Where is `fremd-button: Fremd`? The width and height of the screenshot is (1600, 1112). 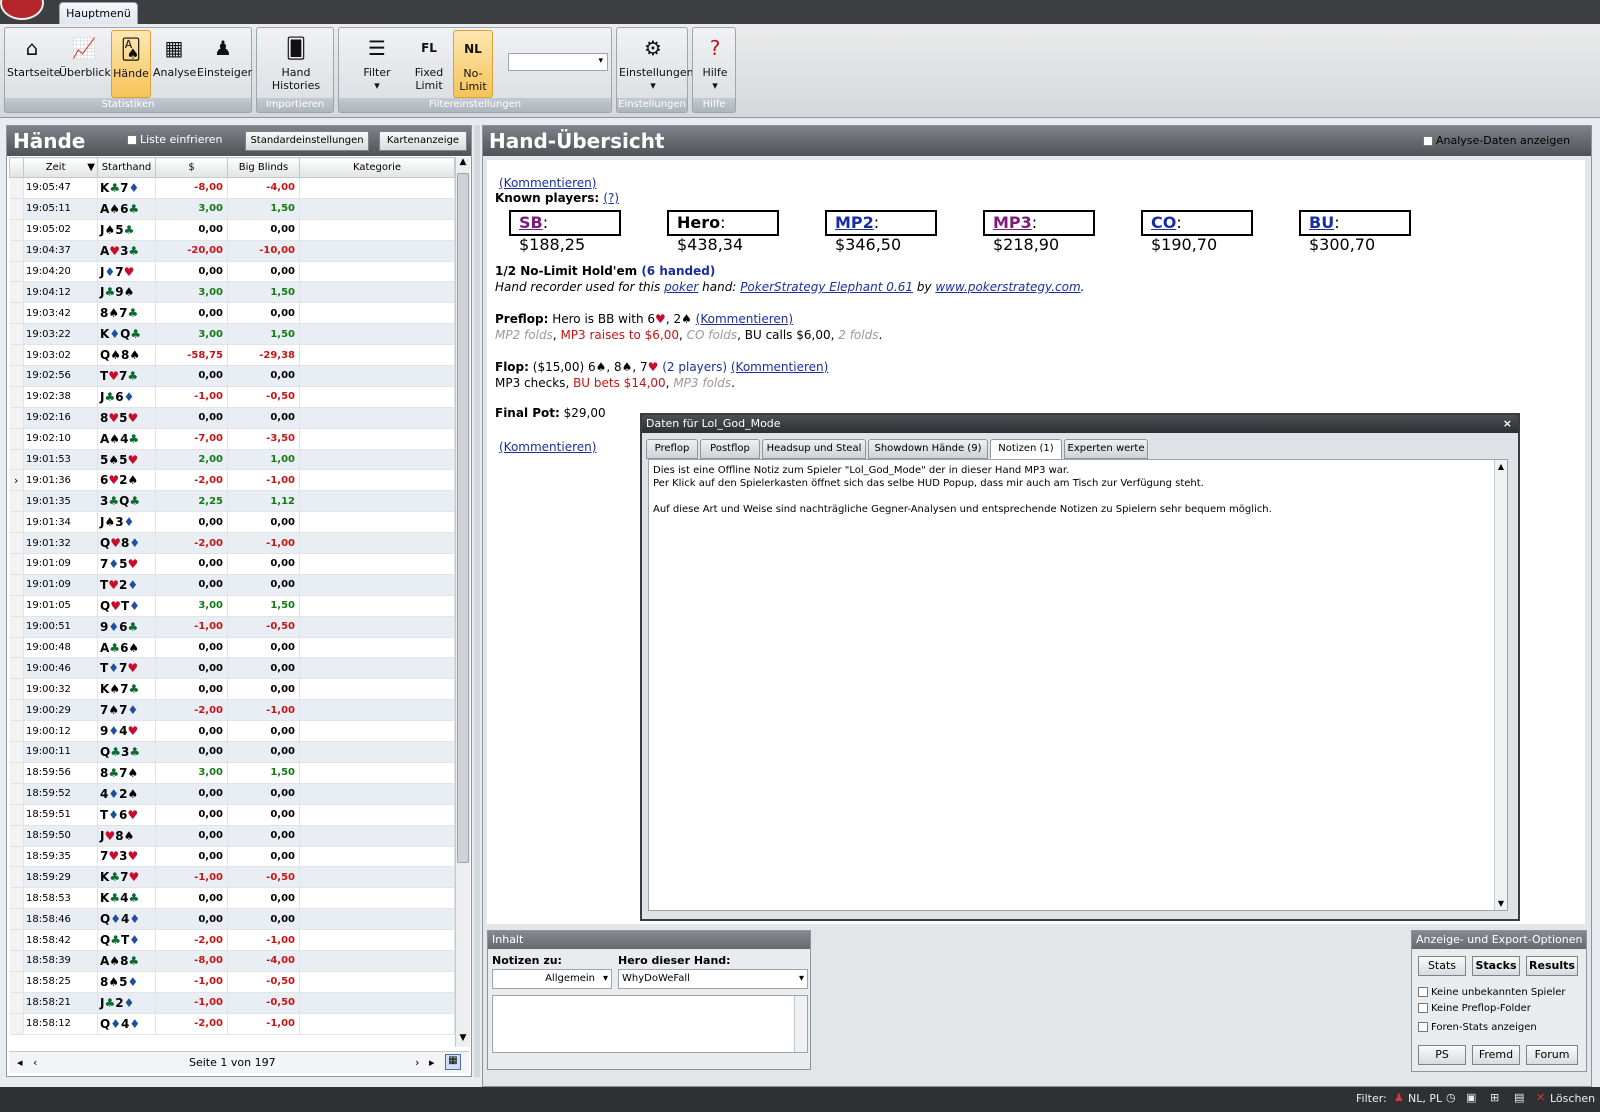 fremd-button: Fremd is located at coordinates (1496, 1055).